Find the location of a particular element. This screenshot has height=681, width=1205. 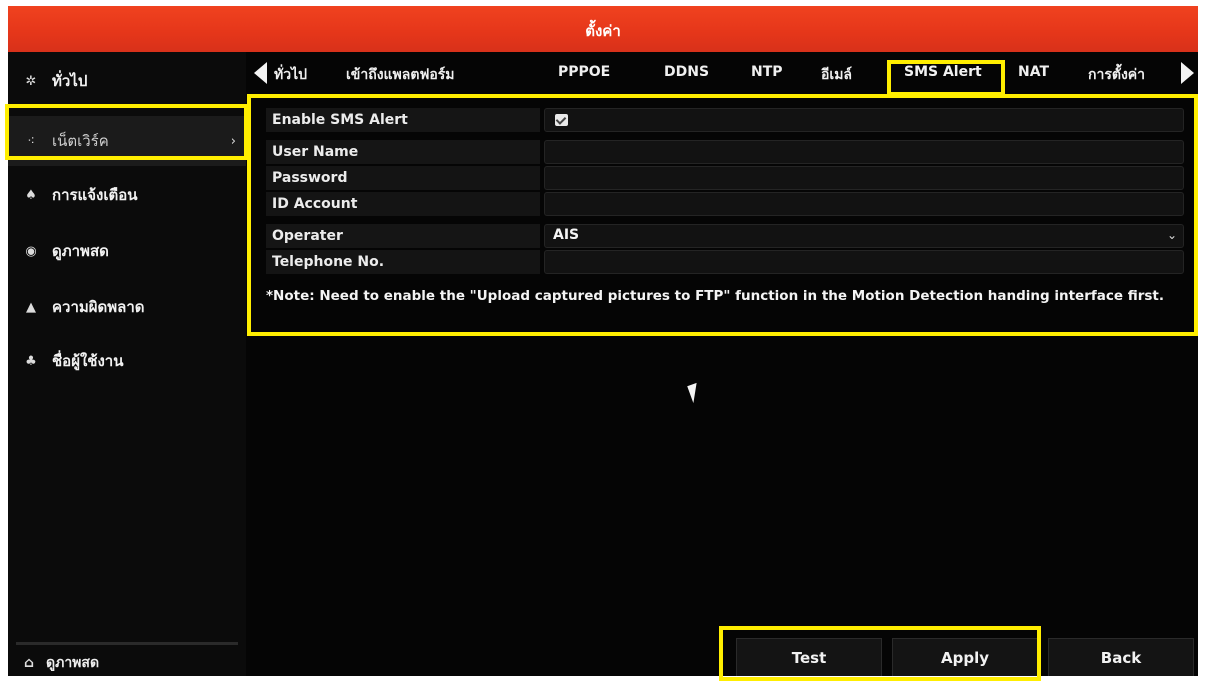

warning-icon: ▲ is located at coordinates (31, 307).